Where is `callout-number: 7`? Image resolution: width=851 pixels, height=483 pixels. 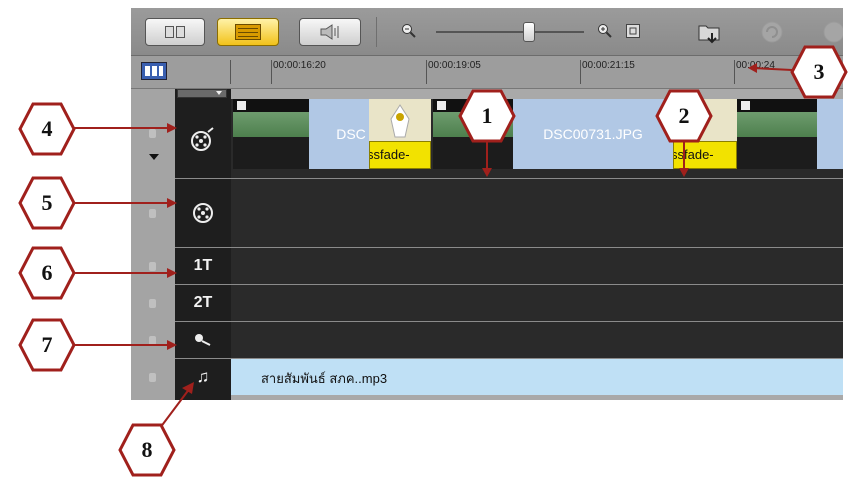
callout-number: 7 is located at coordinates (47, 344).